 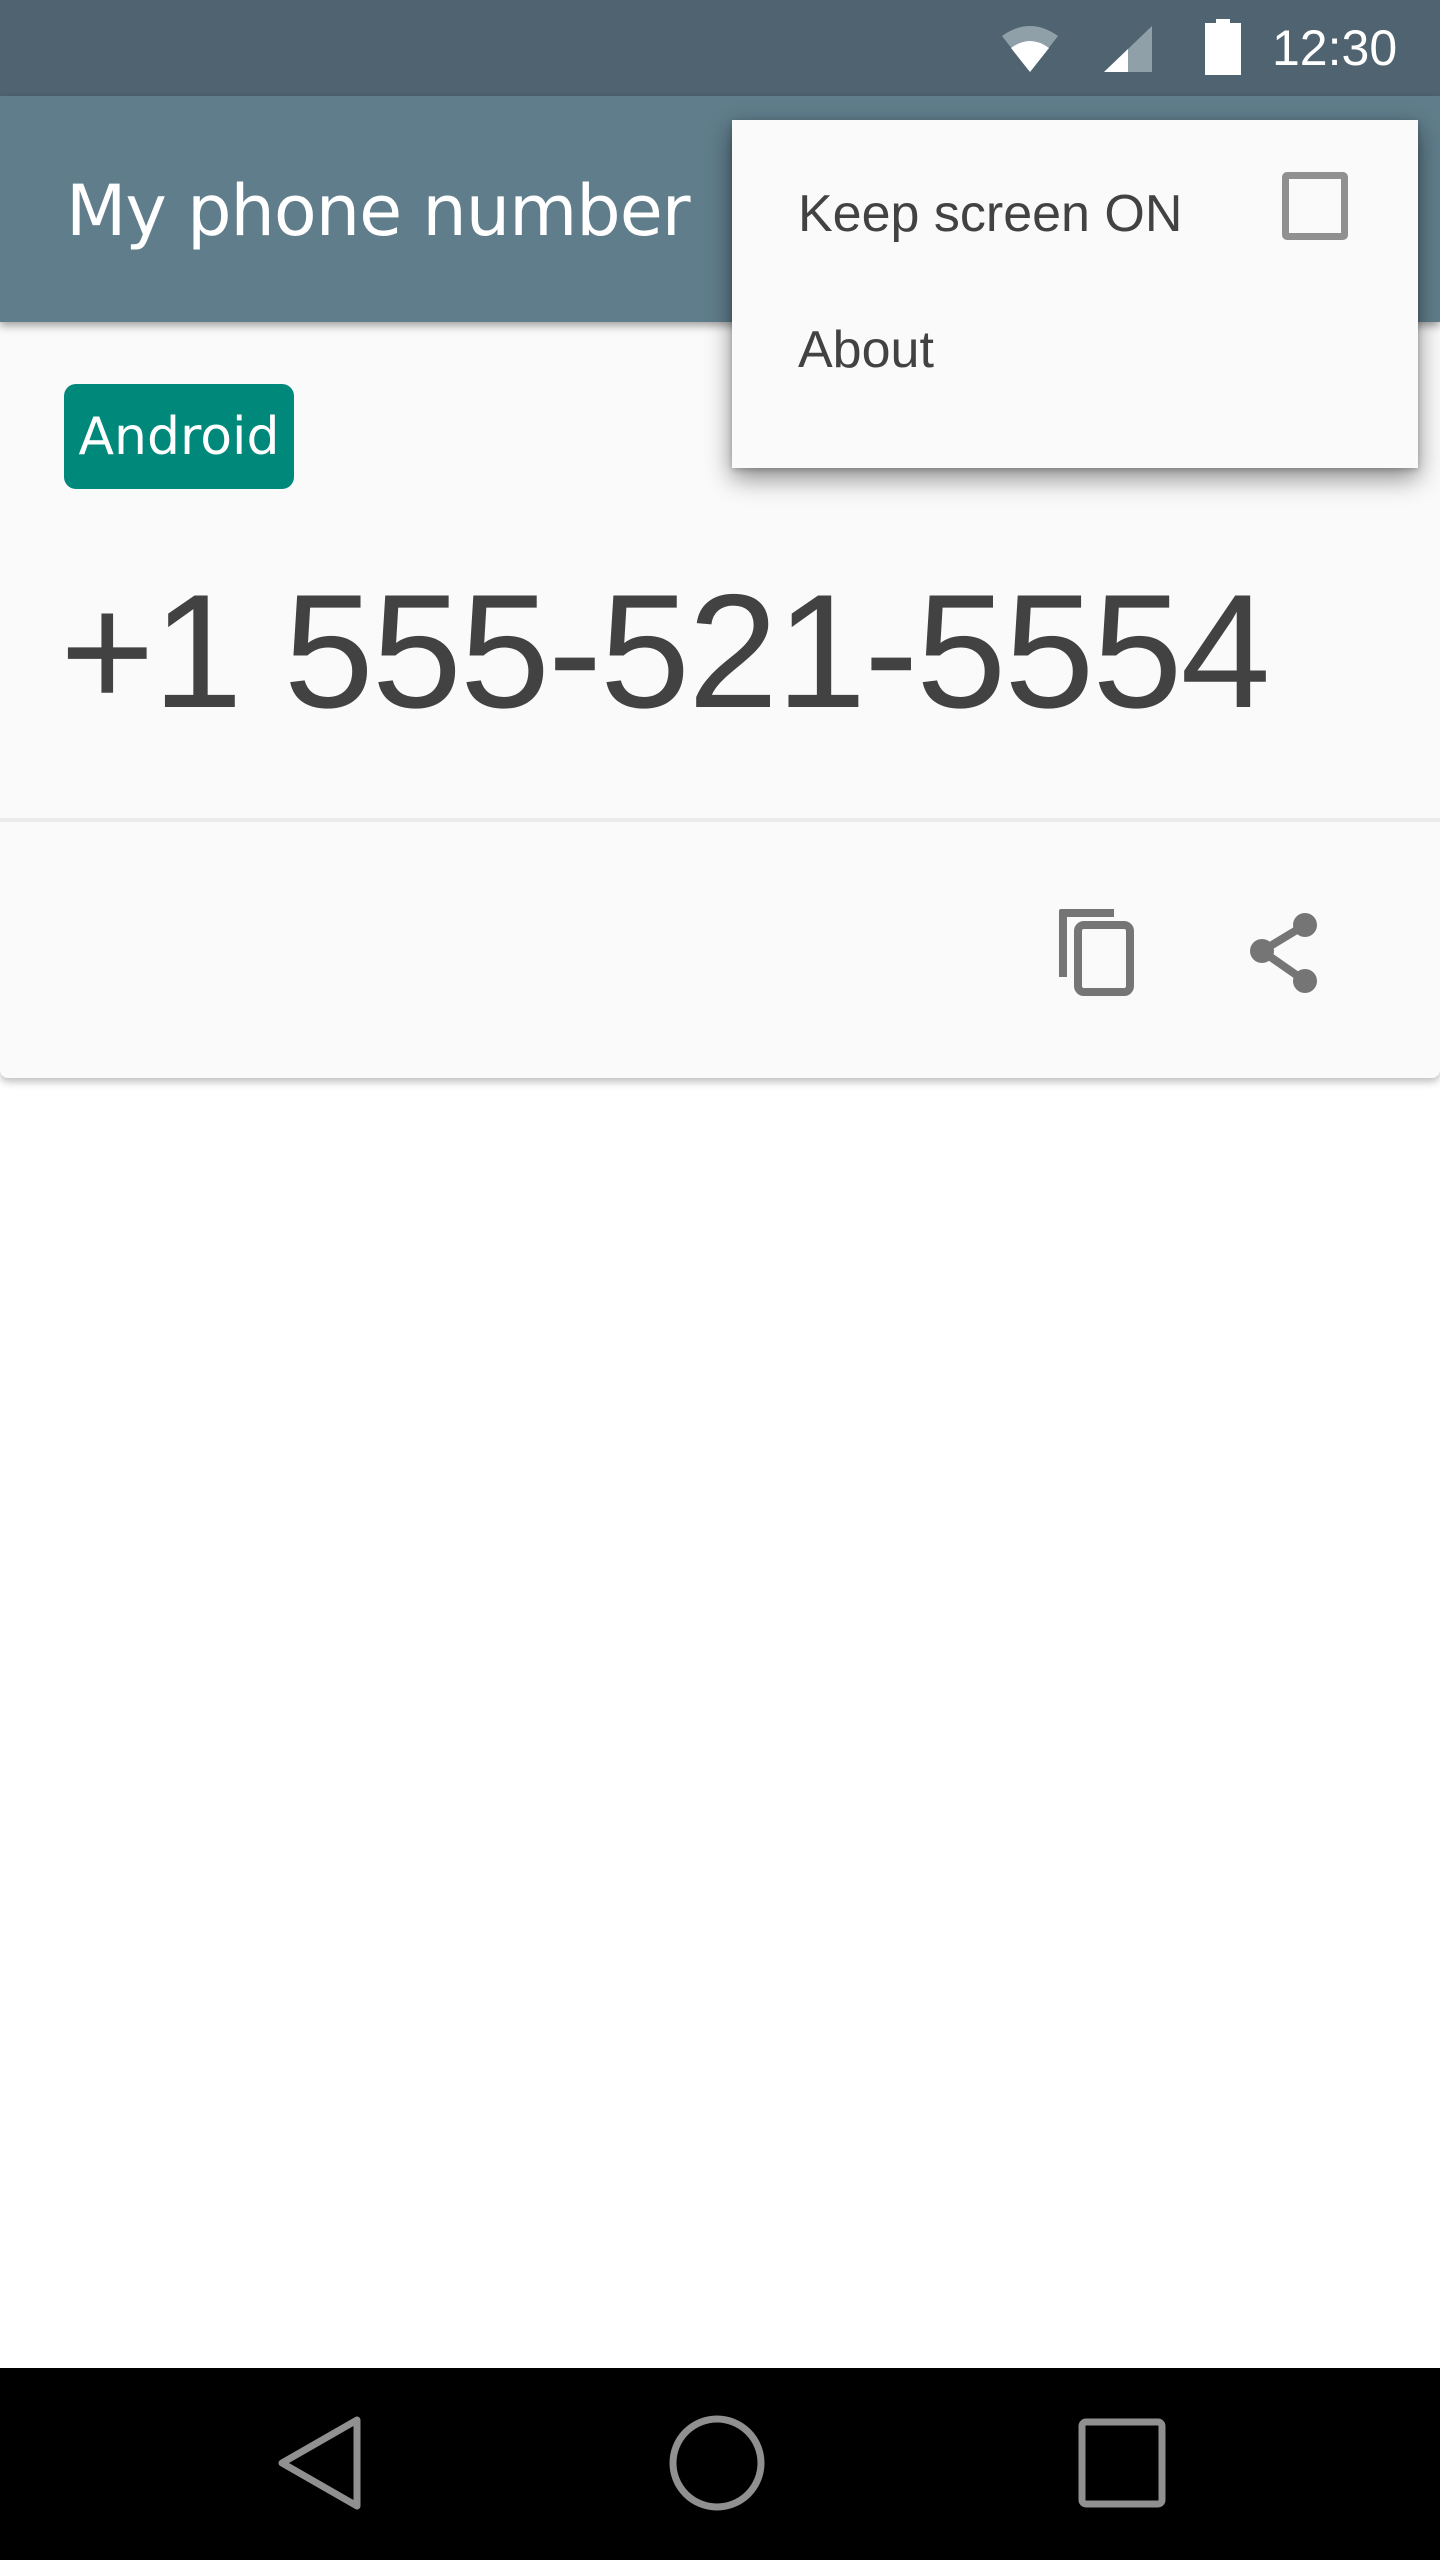 I want to click on status-clock: 12:30, so click(x=1335, y=48).